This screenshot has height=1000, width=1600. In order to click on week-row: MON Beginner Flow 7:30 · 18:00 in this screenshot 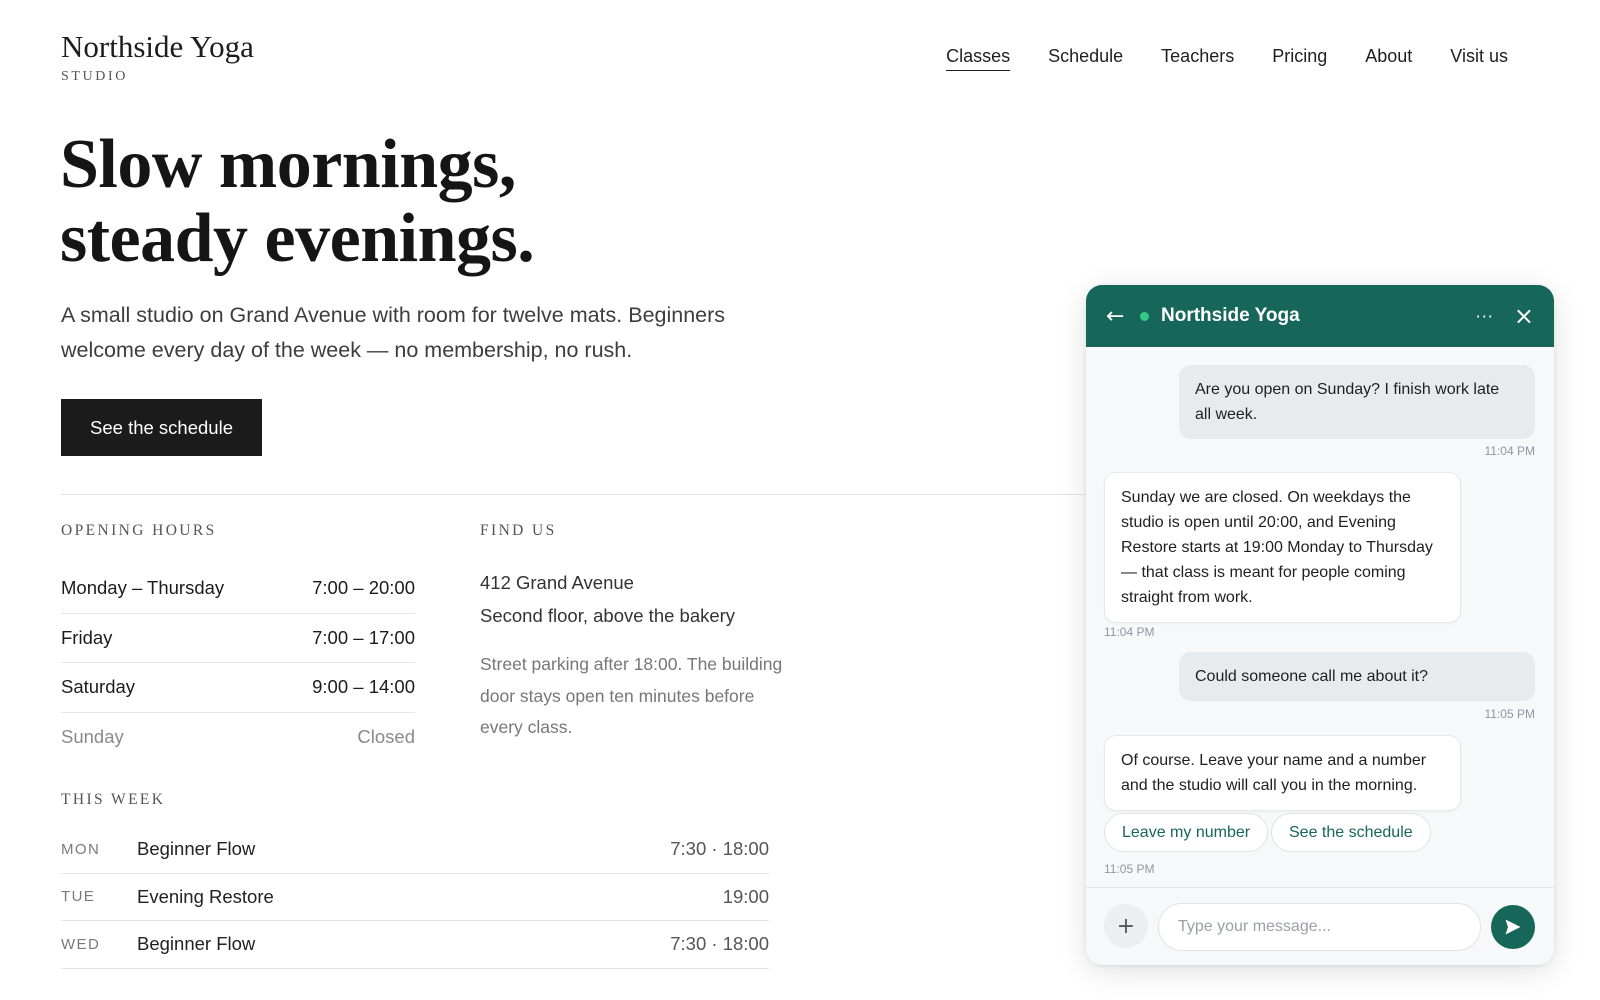, I will do `click(415, 850)`.